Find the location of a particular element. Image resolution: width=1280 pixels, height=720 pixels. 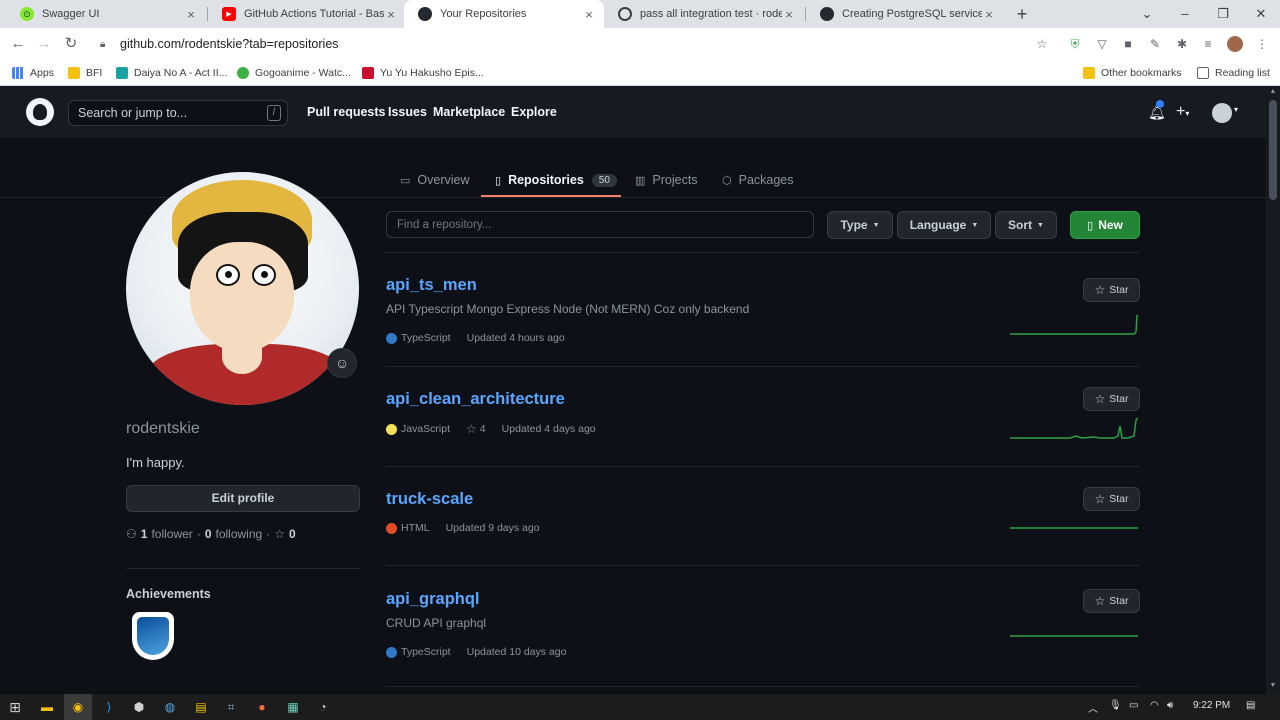

sort-button: Sort ▼ is located at coordinates (1026, 225).